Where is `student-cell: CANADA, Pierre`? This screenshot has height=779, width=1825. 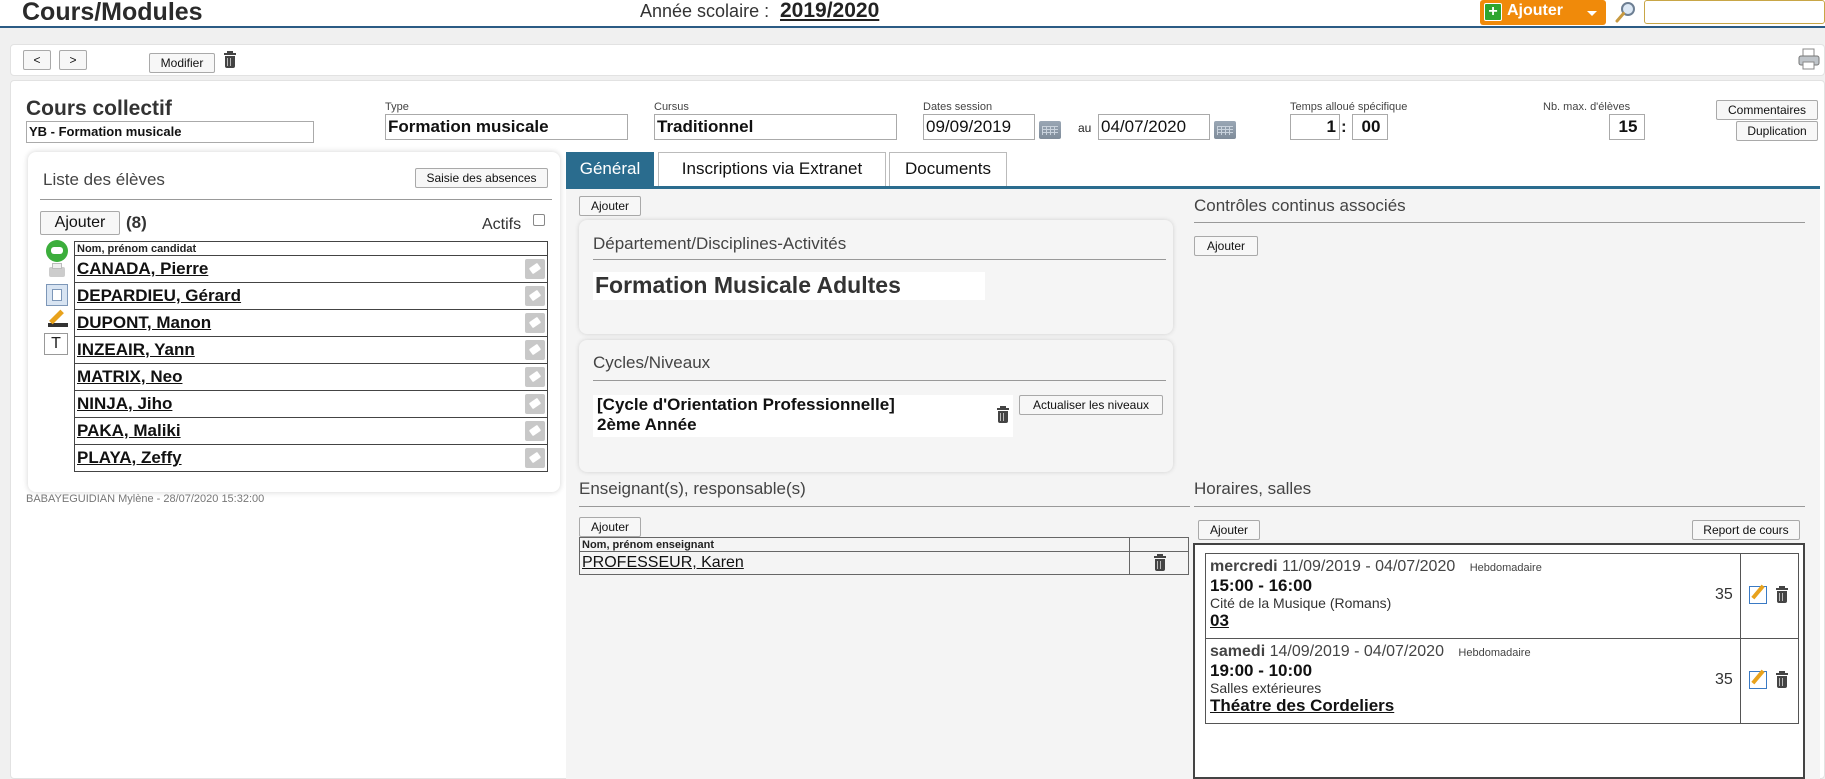 student-cell: CANADA, Pierre is located at coordinates (311, 269).